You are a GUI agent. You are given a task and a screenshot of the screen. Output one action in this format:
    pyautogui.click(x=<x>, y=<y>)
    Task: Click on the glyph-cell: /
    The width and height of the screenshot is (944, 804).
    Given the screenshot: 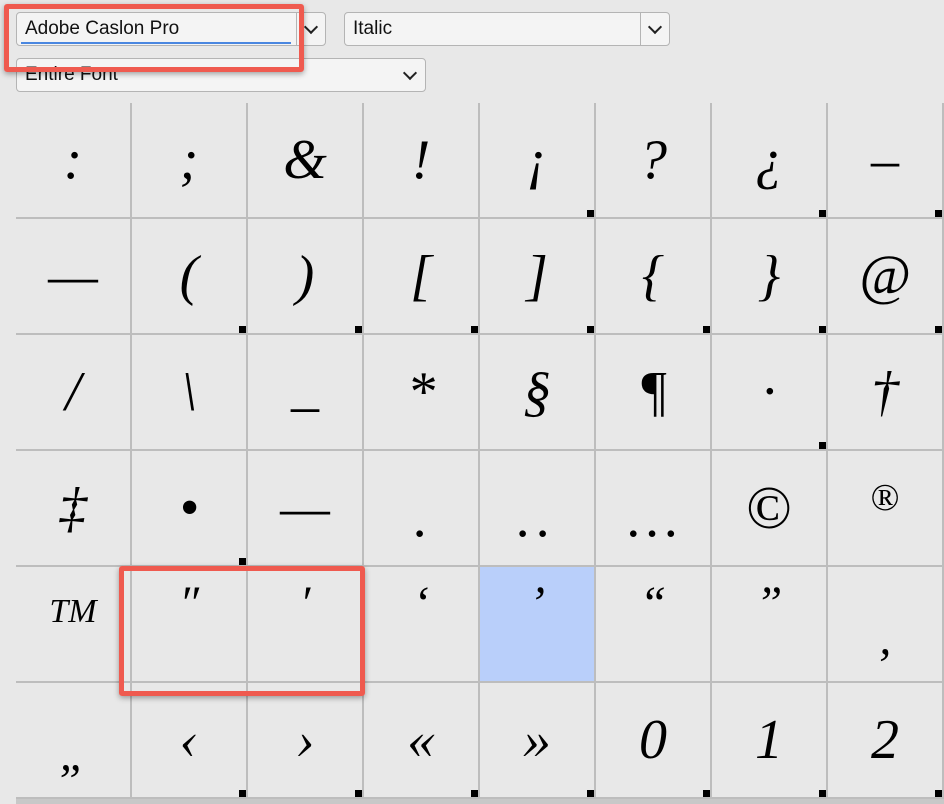 What is the action you would take?
    pyautogui.click(x=74, y=393)
    